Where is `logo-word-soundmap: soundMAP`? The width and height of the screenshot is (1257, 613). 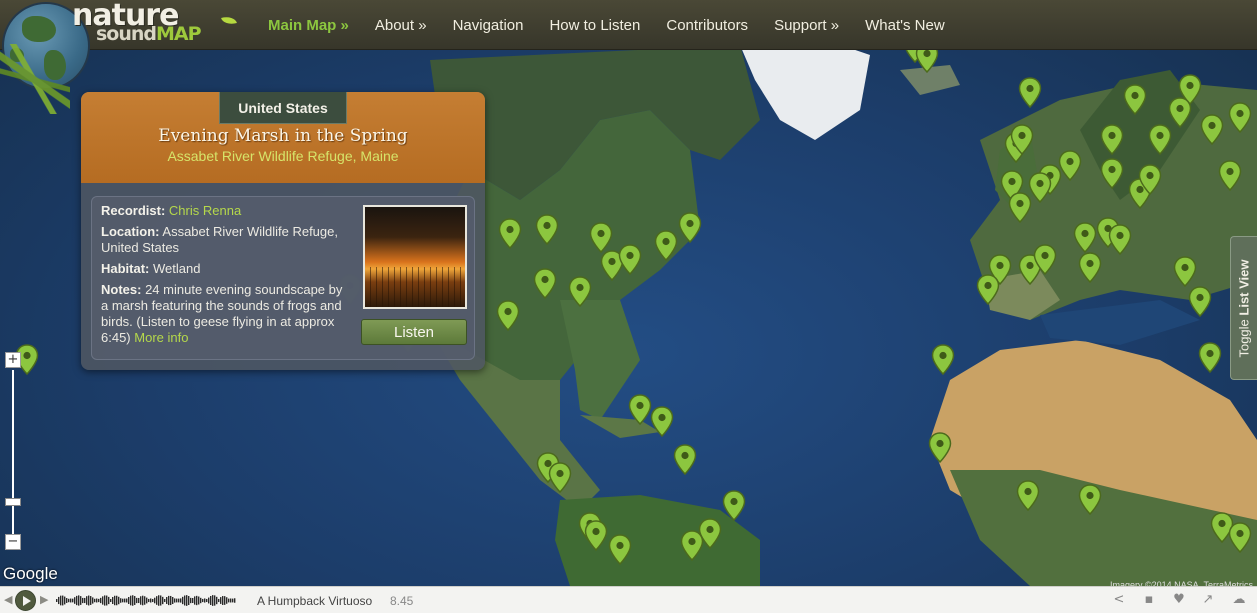 logo-word-soundmap: soundMAP is located at coordinates (149, 34).